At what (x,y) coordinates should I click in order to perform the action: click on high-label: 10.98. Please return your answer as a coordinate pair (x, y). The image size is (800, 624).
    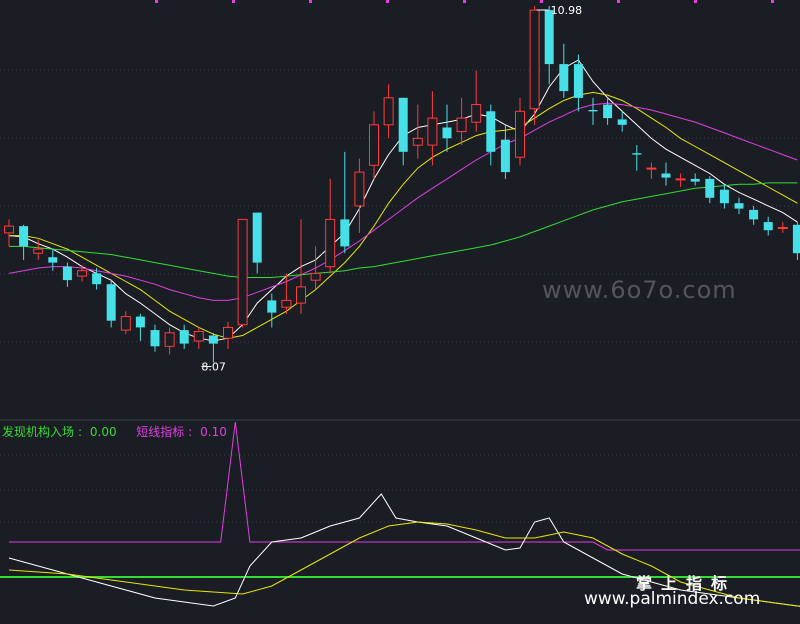
    Looking at the image, I should click on (567, 10).